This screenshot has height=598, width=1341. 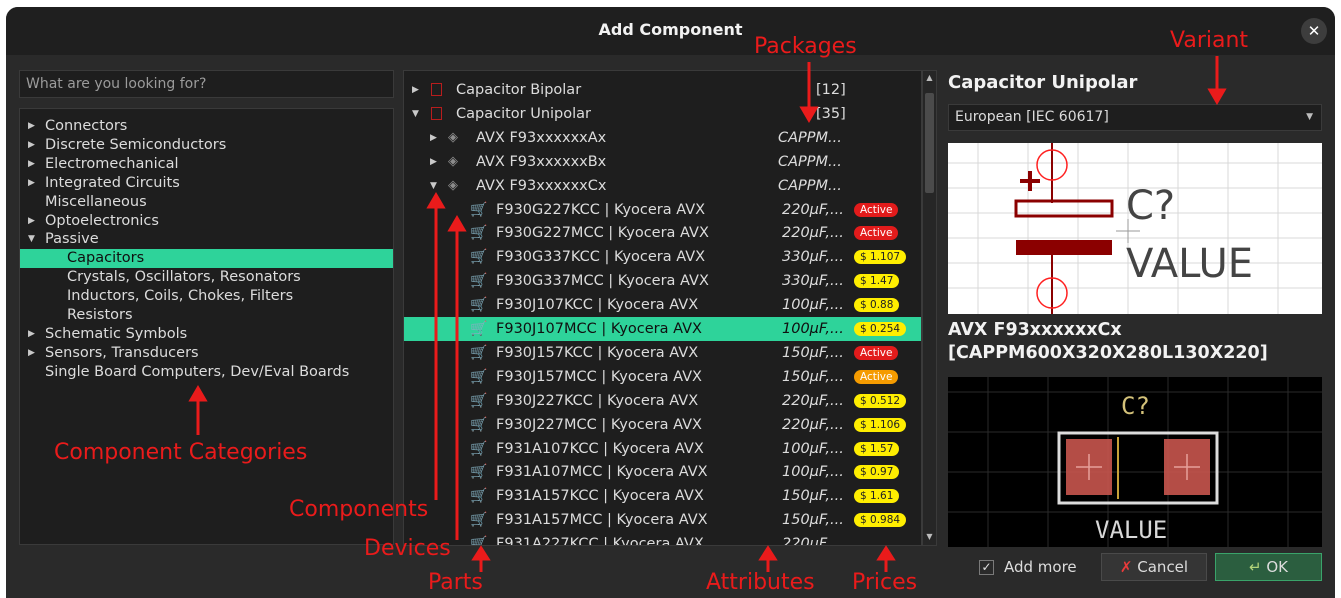 What do you see at coordinates (206, 334) in the screenshot?
I see `category-item: ▶ Schematic Symbols` at bounding box center [206, 334].